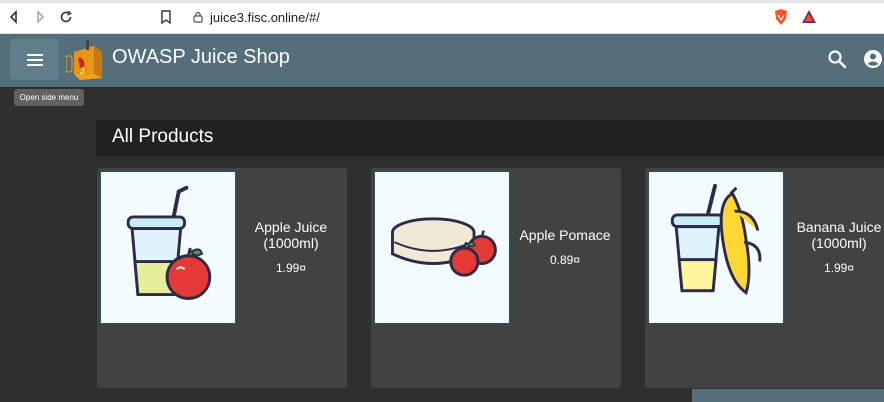  I want to click on product-card: Banana Juice (1000ml) 1.99¤, so click(764, 278).